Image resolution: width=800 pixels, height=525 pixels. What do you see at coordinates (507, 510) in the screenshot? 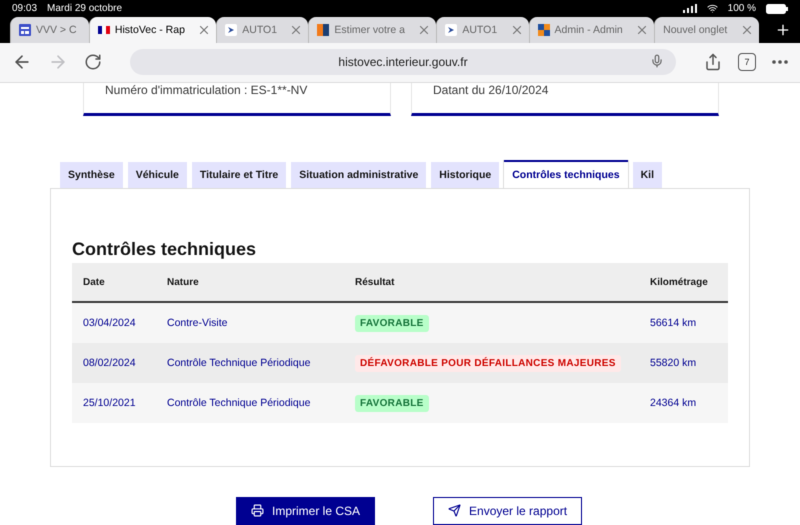
I see `send-button: Envoyer le rapport` at bounding box center [507, 510].